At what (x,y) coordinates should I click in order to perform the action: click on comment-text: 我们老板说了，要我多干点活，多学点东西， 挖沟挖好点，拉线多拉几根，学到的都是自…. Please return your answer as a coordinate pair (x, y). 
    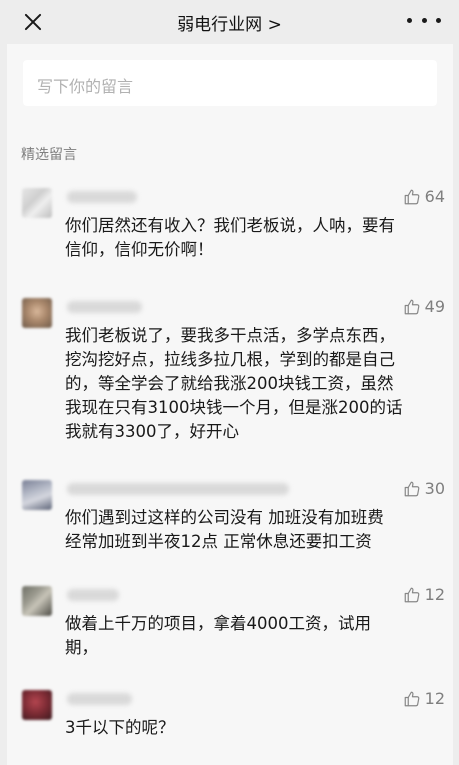
    Looking at the image, I should click on (234, 383).